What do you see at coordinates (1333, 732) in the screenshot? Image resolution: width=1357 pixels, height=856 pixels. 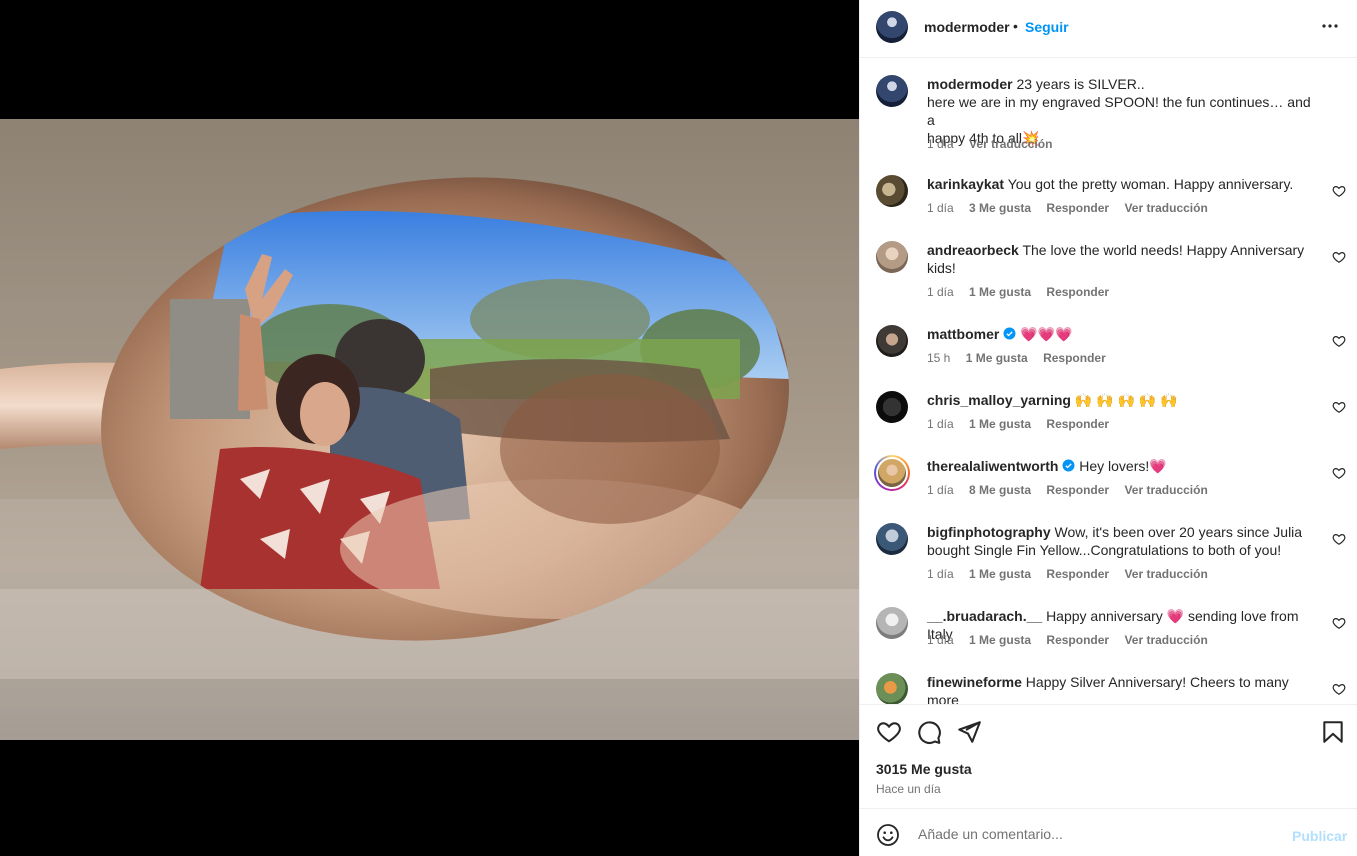 I see `bookmark-icon` at bounding box center [1333, 732].